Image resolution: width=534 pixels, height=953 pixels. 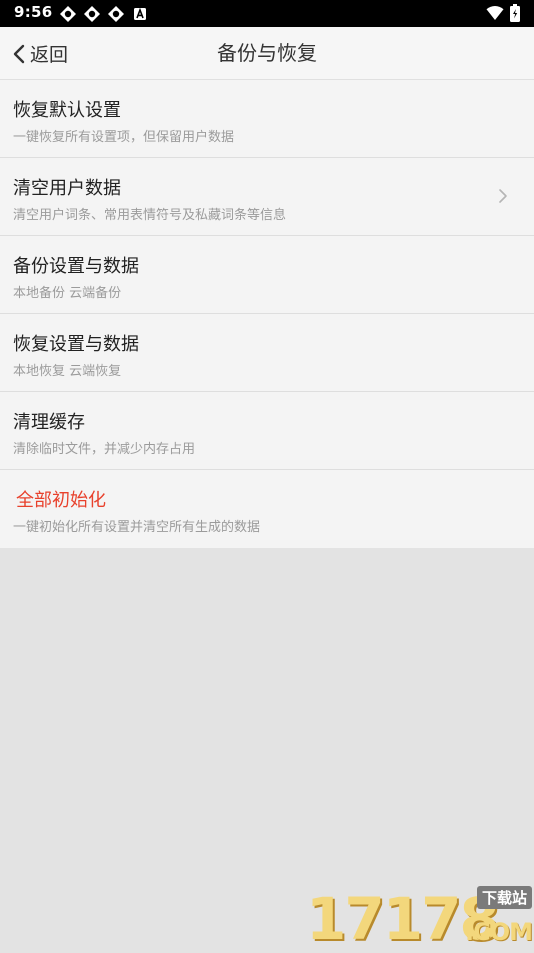 What do you see at coordinates (267, 13) in the screenshot?
I see `status-bar: 9:56` at bounding box center [267, 13].